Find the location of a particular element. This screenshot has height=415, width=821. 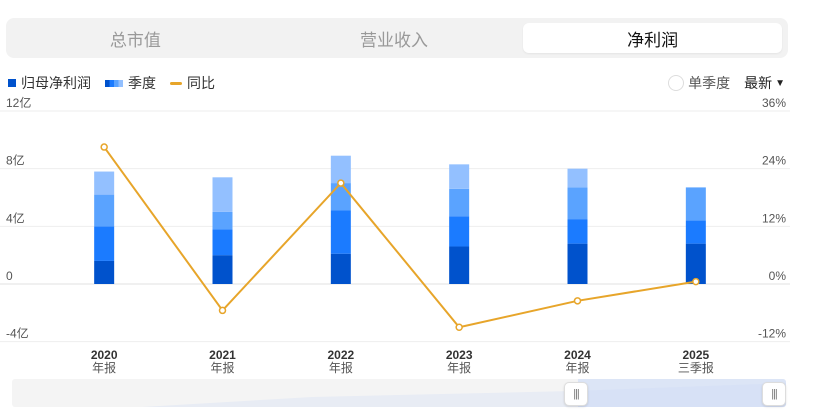

right-tick-label: 12% is located at coordinates (774, 218).